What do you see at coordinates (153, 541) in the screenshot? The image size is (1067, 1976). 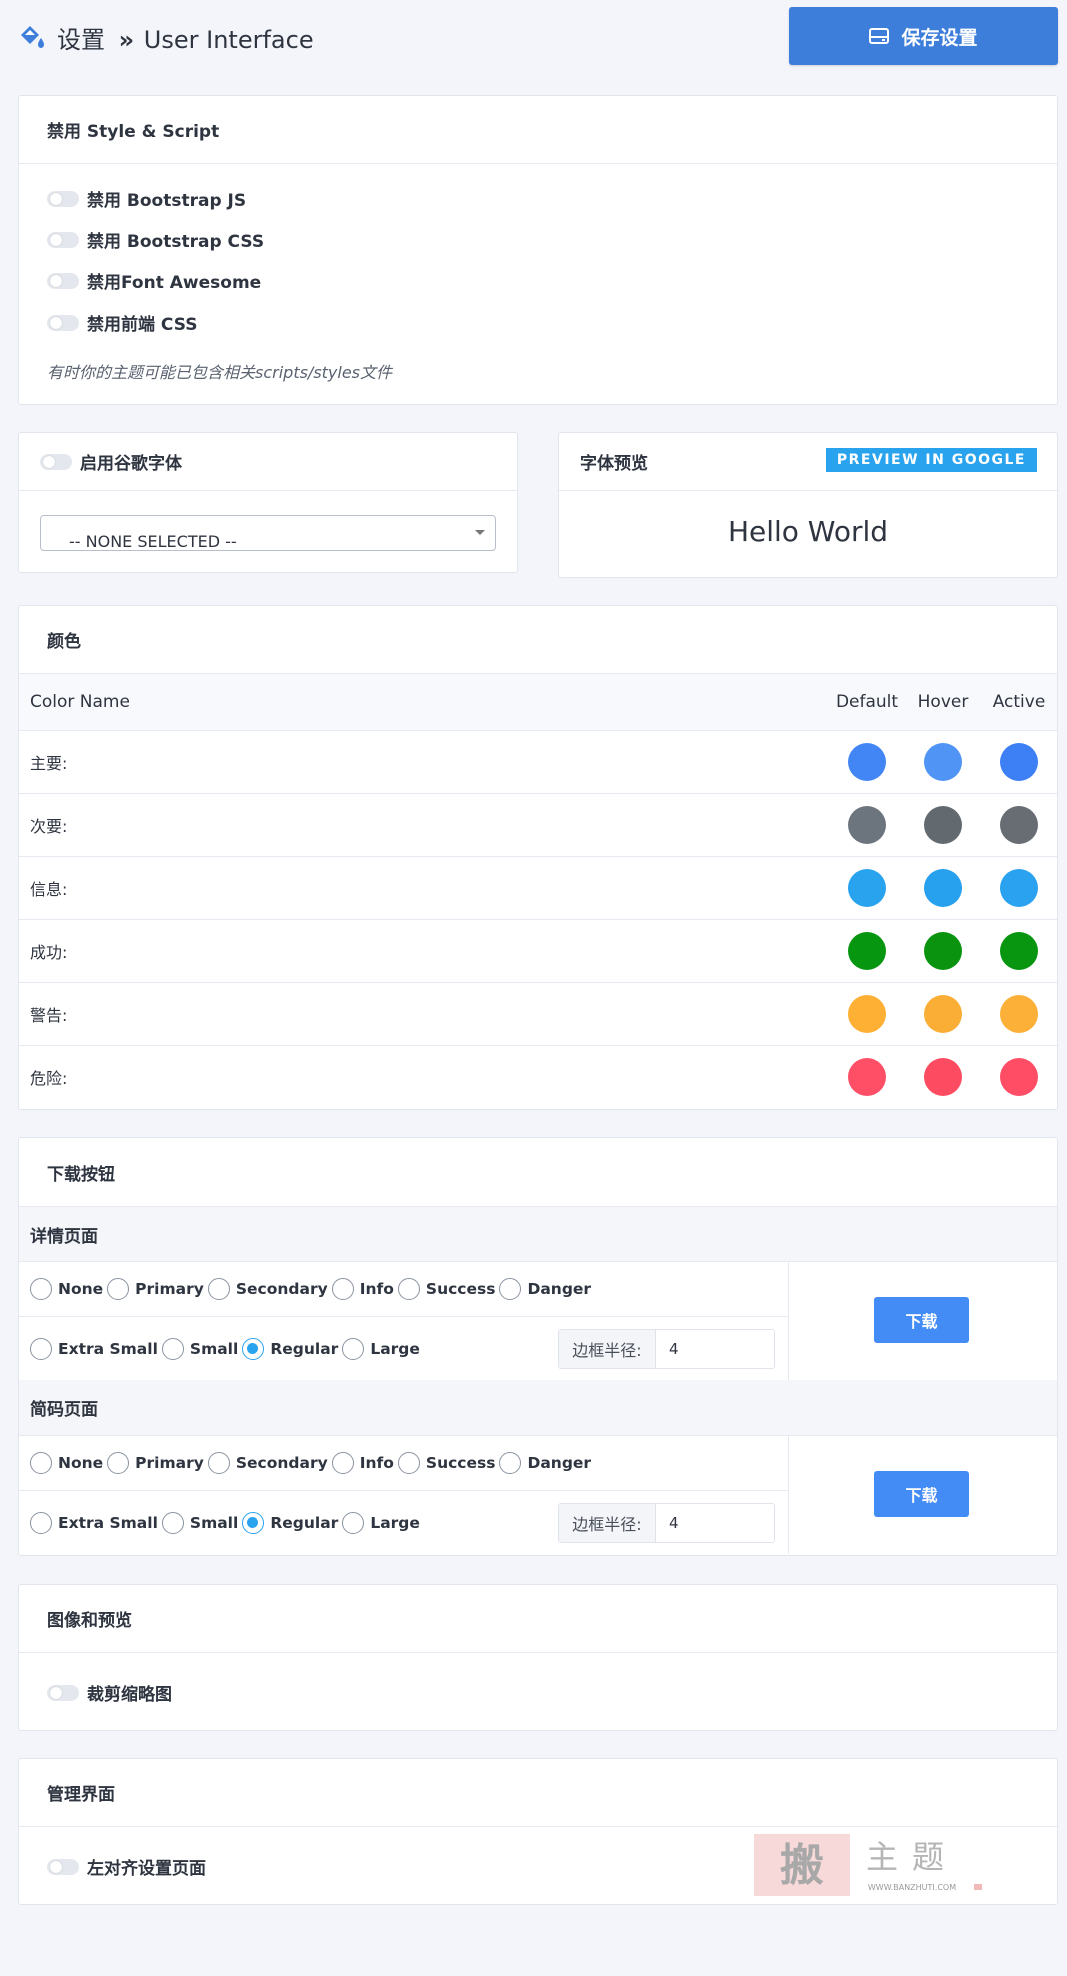 I see `font-select-value: -- NONE SELECTED --` at bounding box center [153, 541].